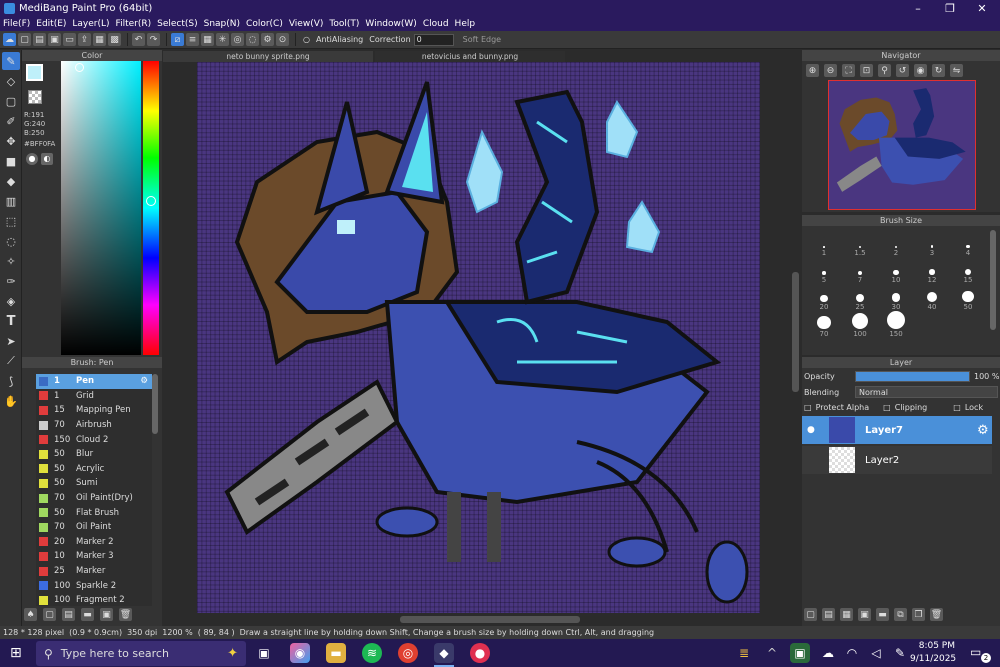 The width and height of the screenshot is (1000, 667). I want to click on cloud-icon: ☁, so click(9, 39).